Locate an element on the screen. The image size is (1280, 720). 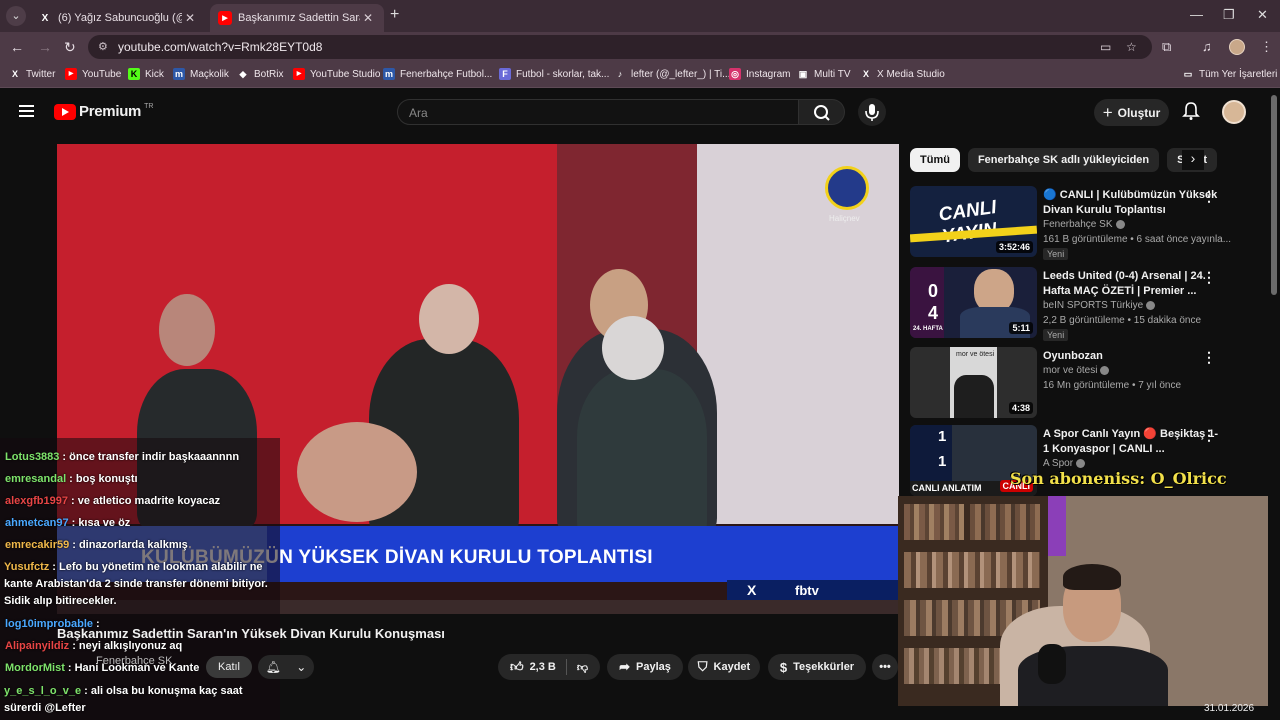
video-thumbnail: 0 4 24. HAFTA 5:11 is located at coordinates (973, 302).